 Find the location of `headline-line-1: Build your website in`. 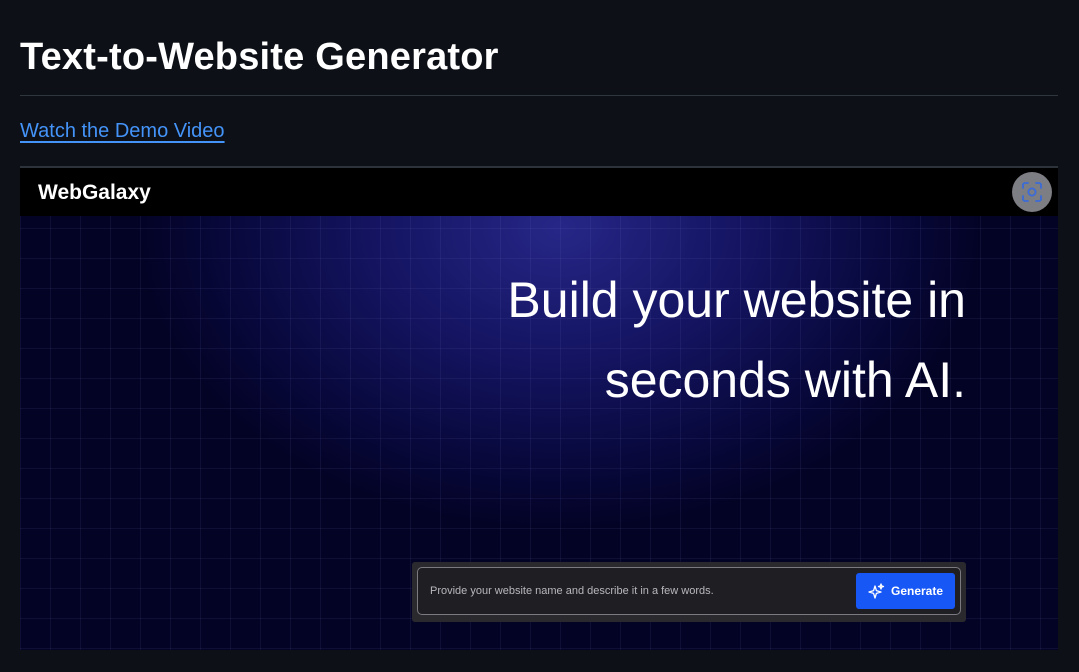

headline-line-1: Build your website in is located at coordinates (736, 300).